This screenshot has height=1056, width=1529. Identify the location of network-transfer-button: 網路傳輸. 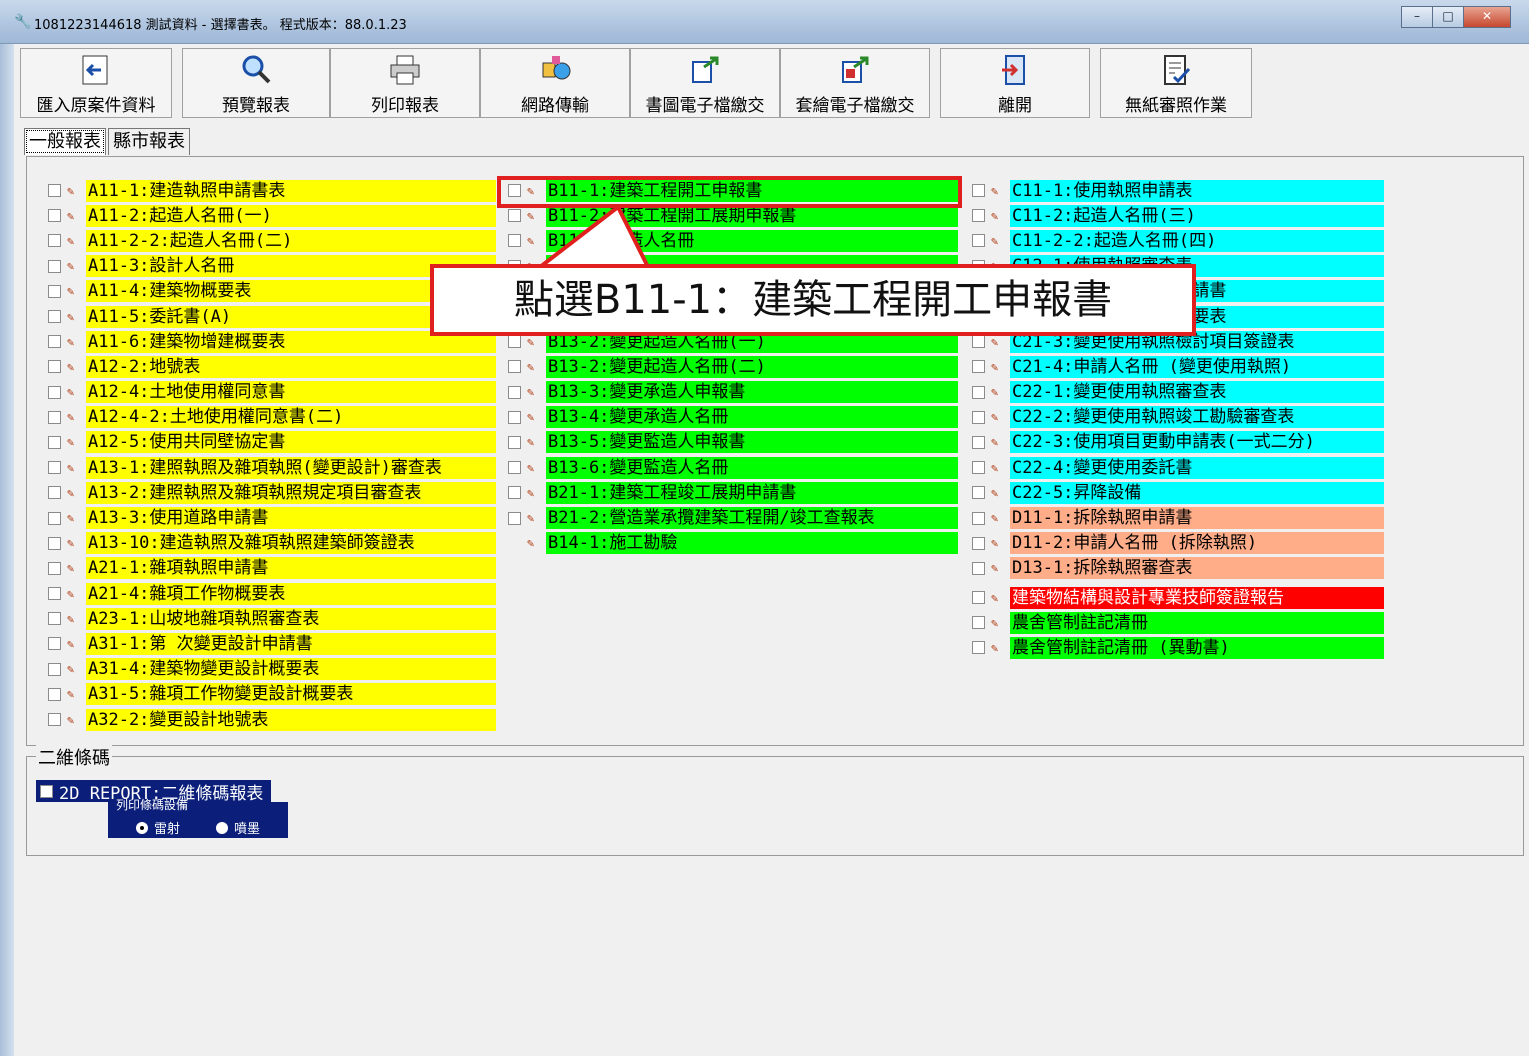
(555, 83).